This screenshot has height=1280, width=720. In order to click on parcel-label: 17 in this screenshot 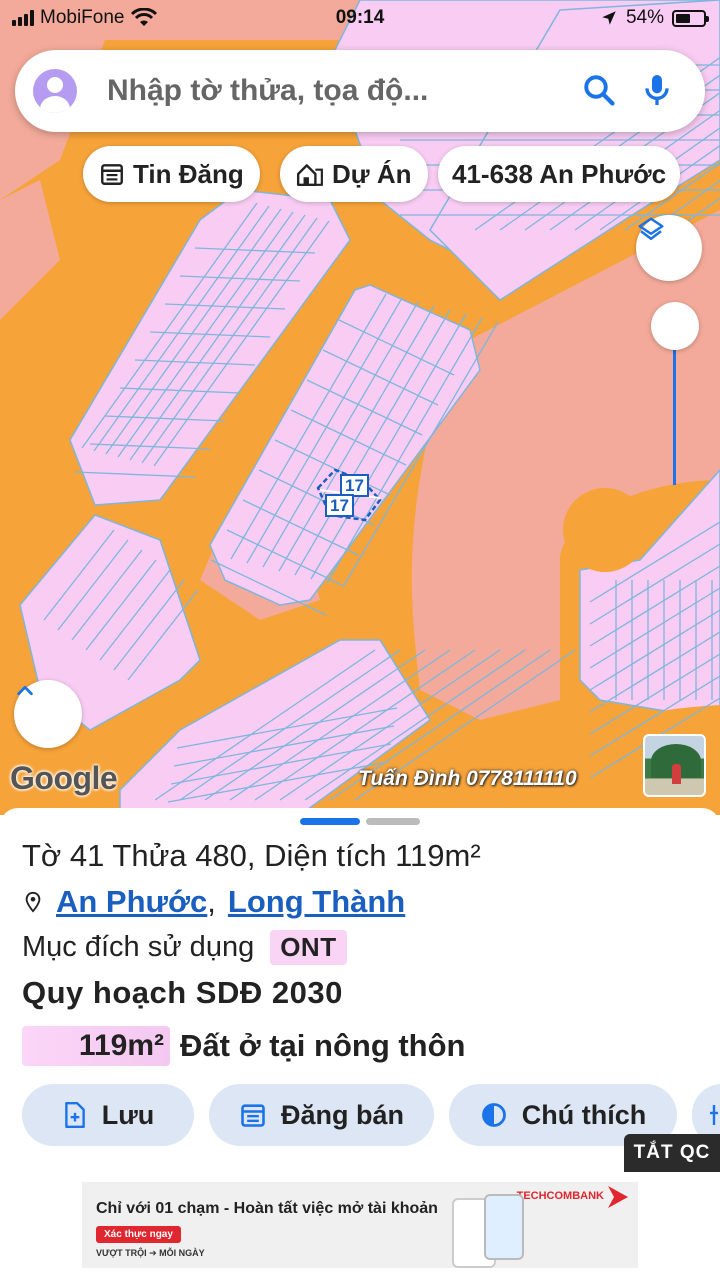, I will do `click(339, 505)`.